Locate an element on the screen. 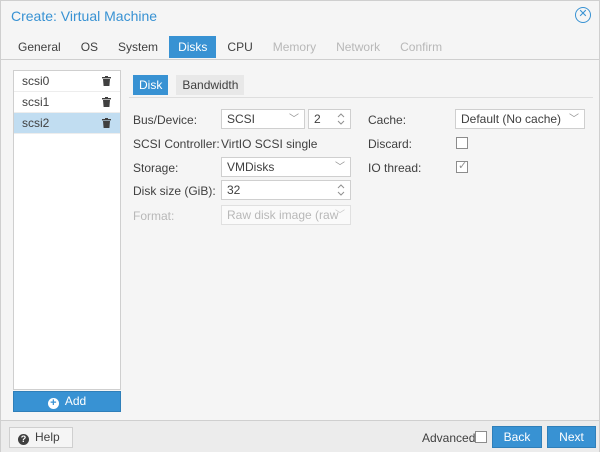 Image resolution: width=600 pixels, height=452 pixels. plus-circle-icon: + is located at coordinates (53, 403).